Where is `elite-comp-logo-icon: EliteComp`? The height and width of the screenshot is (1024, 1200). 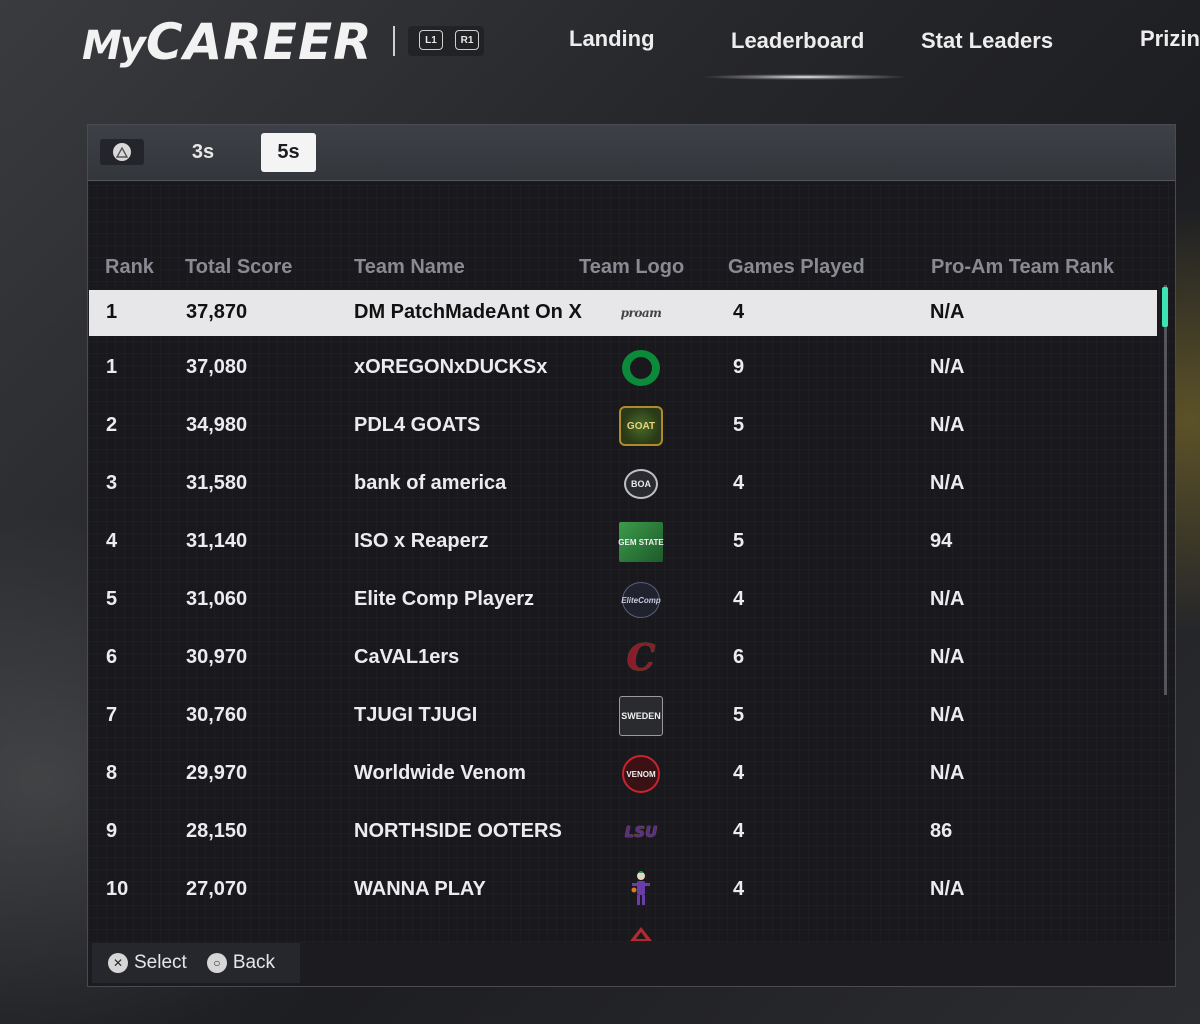
elite-comp-logo-icon: EliteComp is located at coordinates (641, 600).